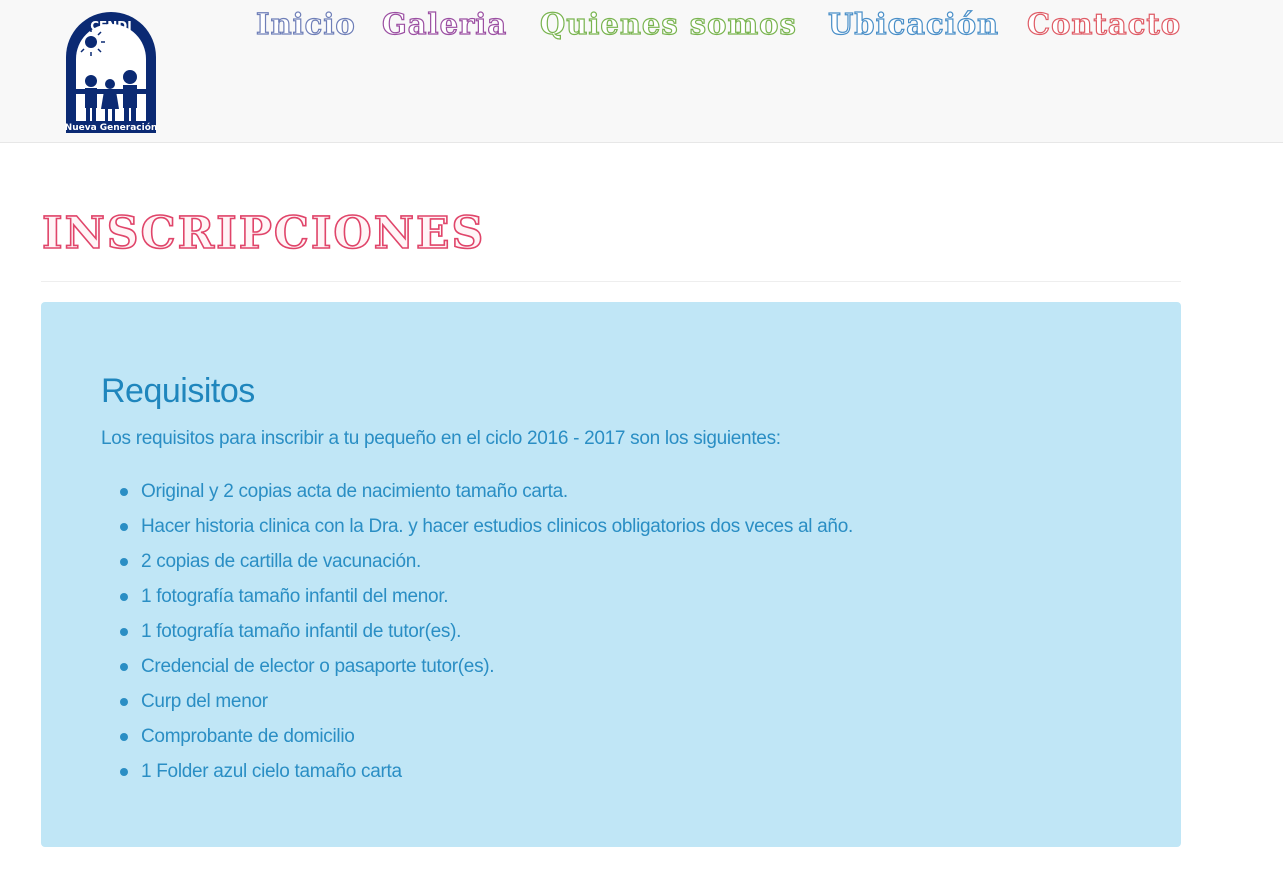 The width and height of the screenshot is (1283, 871). What do you see at coordinates (281, 561) in the screenshot?
I see `list-item-text: 2 copias de cartilla de vacunación.` at bounding box center [281, 561].